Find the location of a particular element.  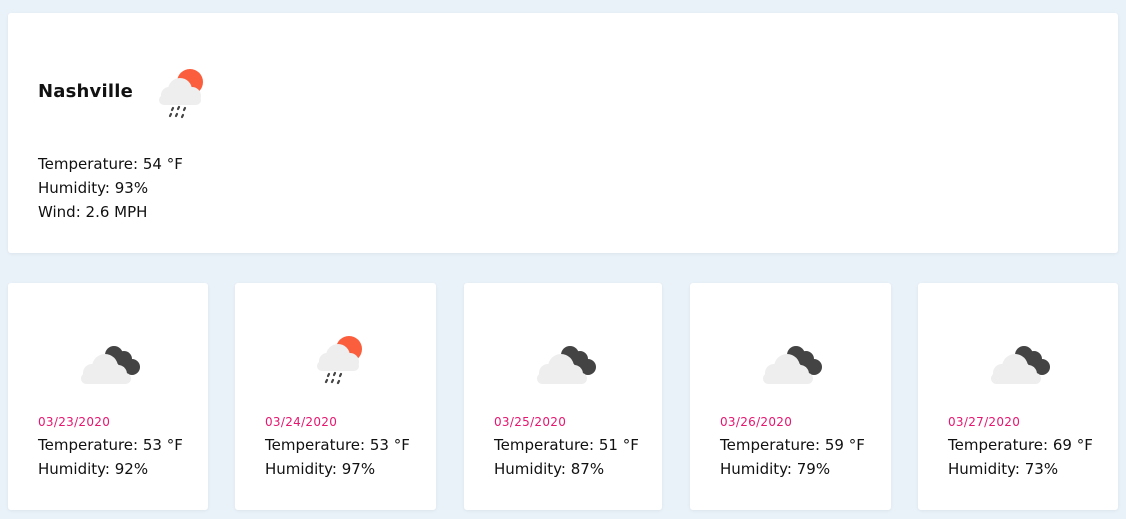

forecast-humidity: Humidity: 97% is located at coordinates (320, 469).